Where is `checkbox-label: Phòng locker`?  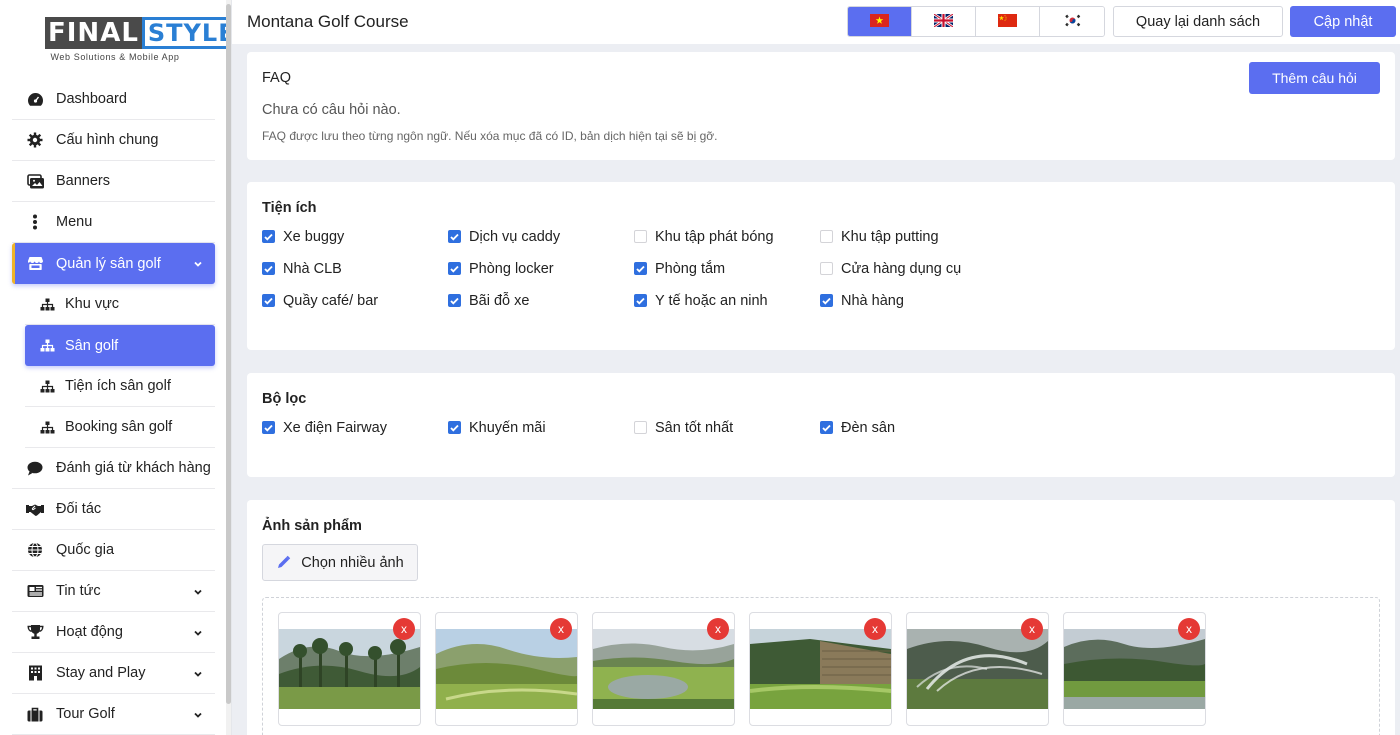
checkbox-label: Phòng locker is located at coordinates (511, 268).